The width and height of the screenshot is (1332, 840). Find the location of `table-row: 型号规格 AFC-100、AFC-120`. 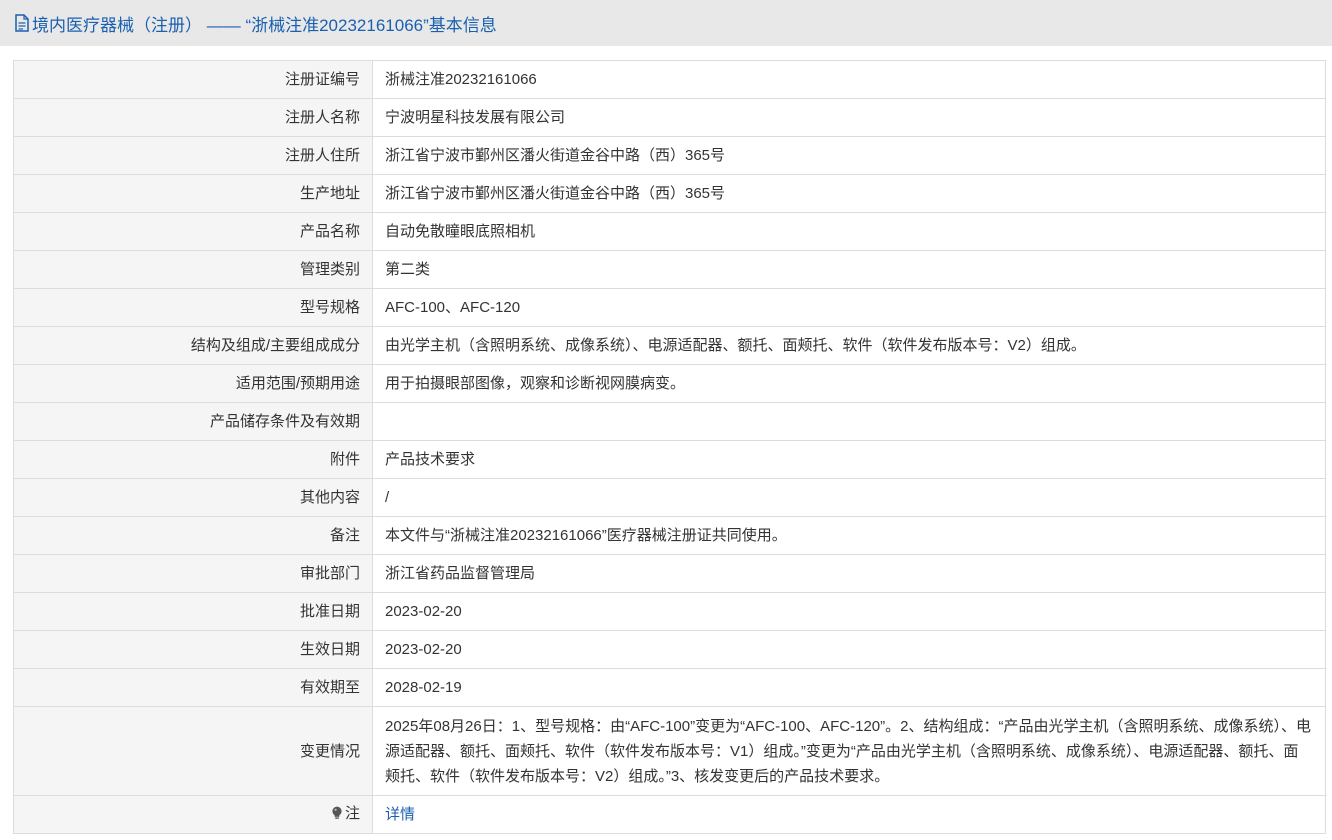

table-row: 型号规格 AFC-100、AFC-120 is located at coordinates (669, 307).